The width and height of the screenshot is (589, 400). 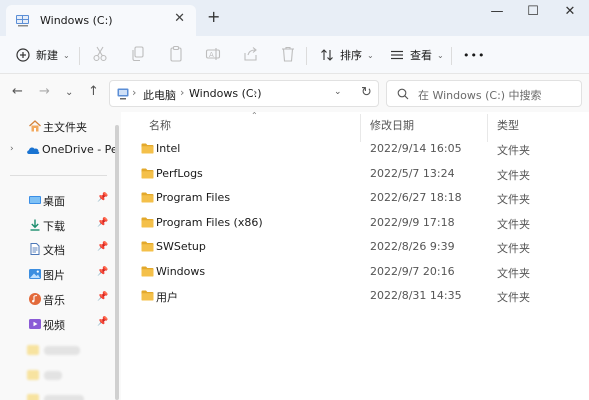 I want to click on breadcrumb-windows-c: Windows (C:), so click(x=225, y=93).